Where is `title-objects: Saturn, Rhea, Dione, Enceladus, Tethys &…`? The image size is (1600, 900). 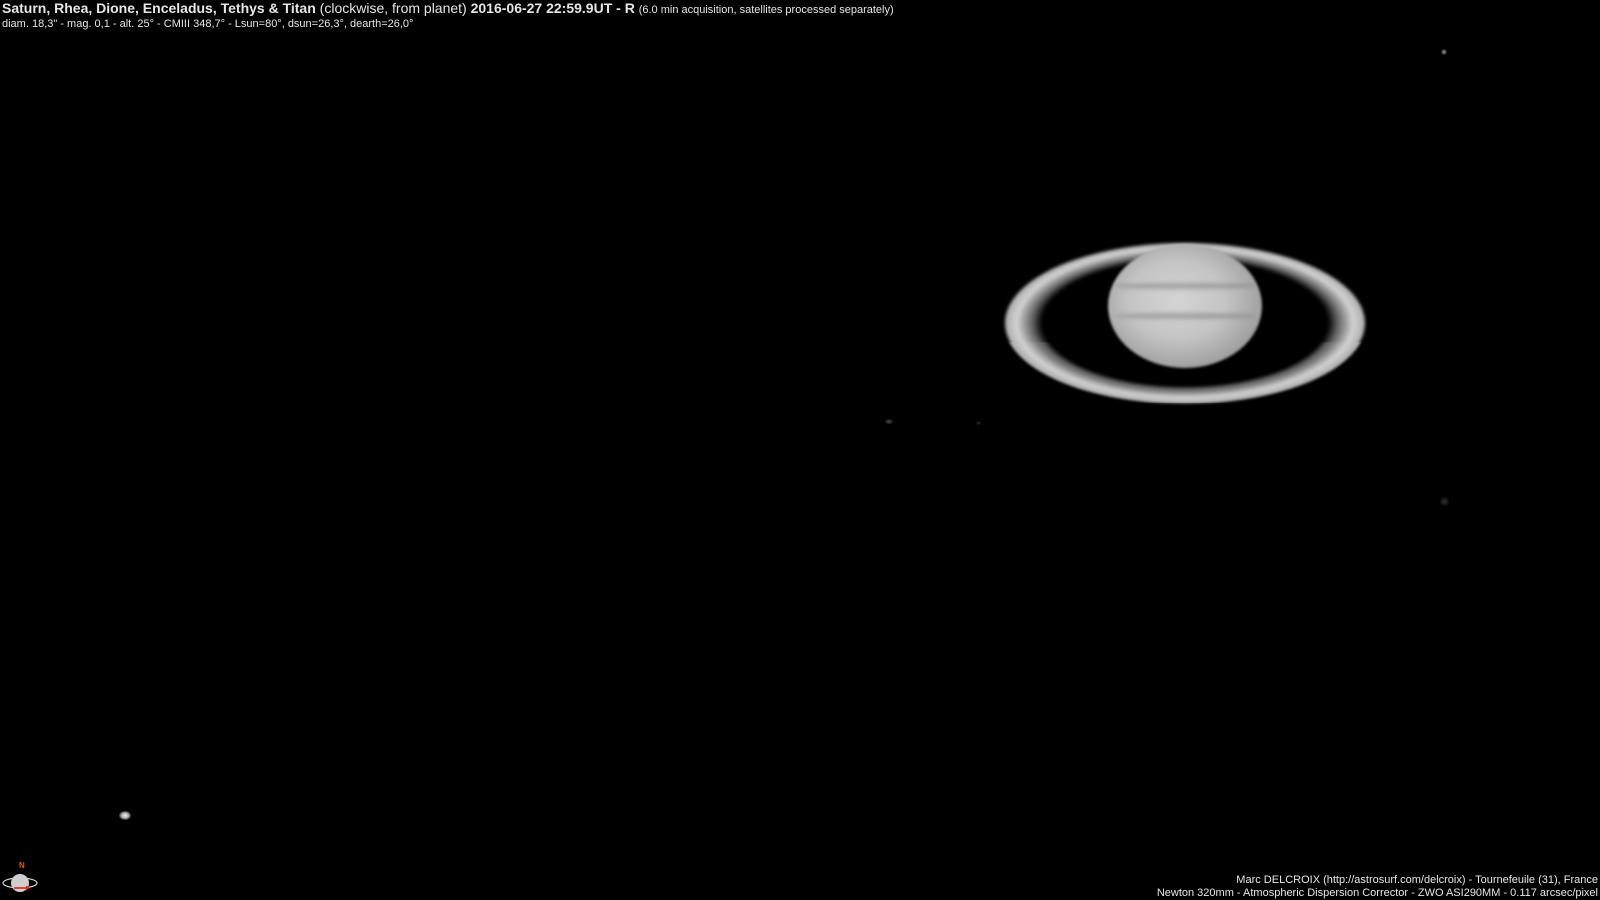
title-objects: Saturn, Rhea, Dione, Enceladus, Tethys &… is located at coordinates (159, 8).